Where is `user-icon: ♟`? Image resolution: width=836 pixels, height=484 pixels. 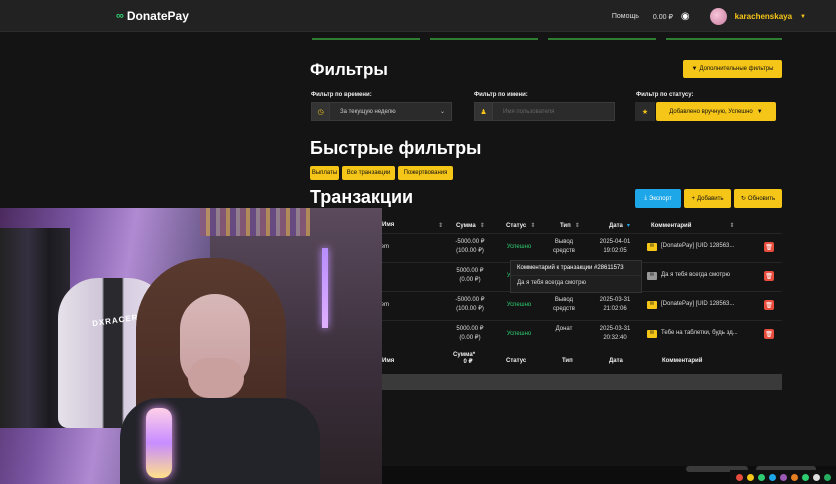 user-icon: ♟ is located at coordinates (484, 111).